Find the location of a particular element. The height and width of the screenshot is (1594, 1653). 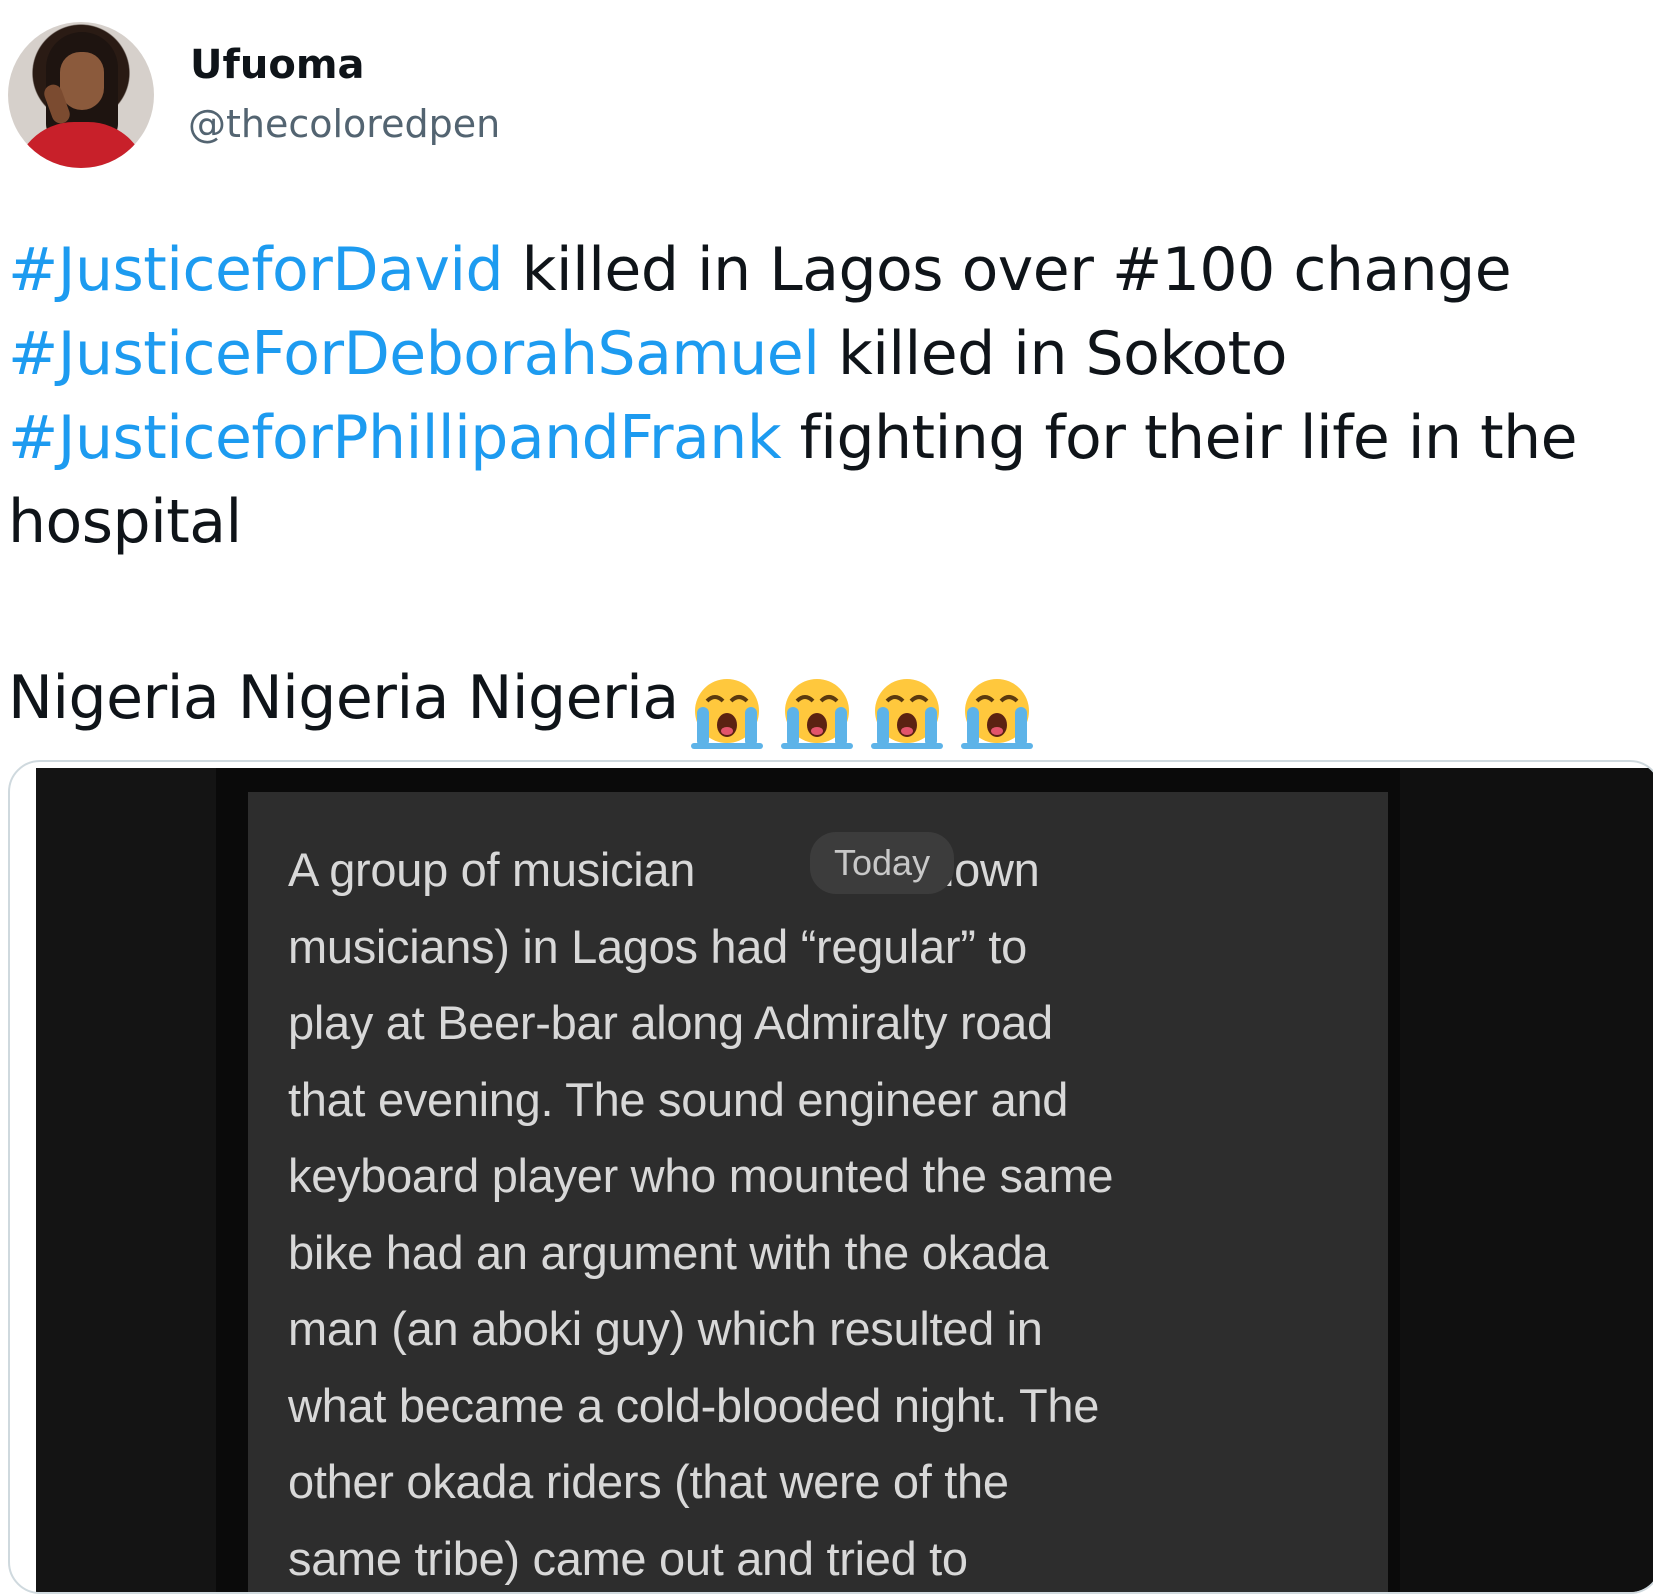

date-pill: Today is located at coordinates (882, 863).